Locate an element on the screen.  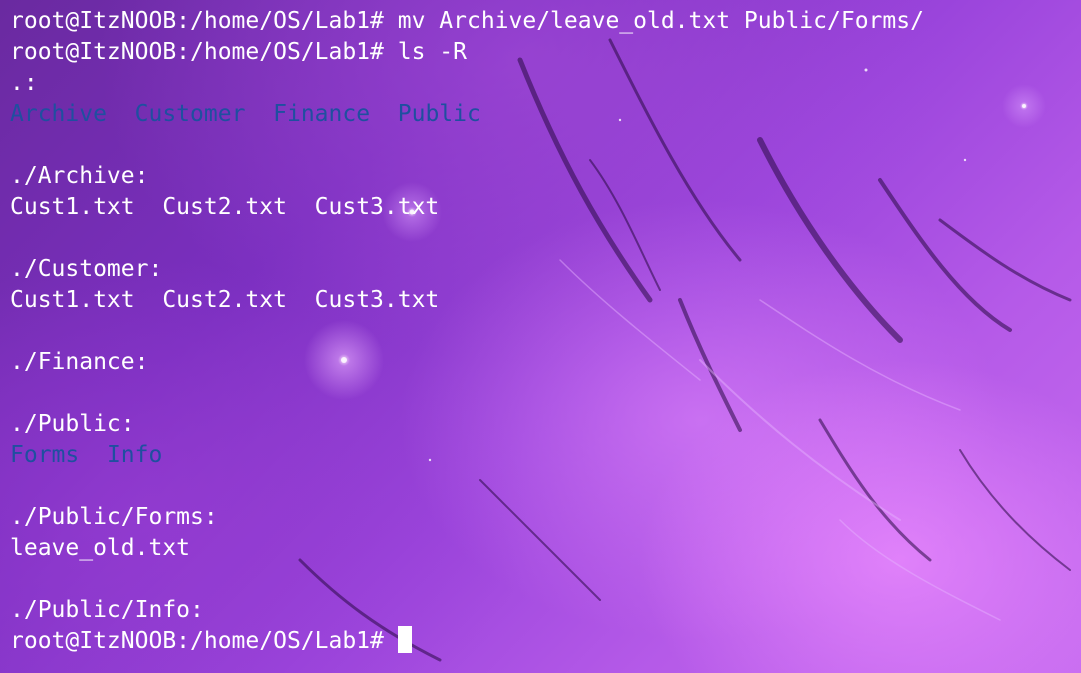
directory-entry: Forms is located at coordinates (45, 455).